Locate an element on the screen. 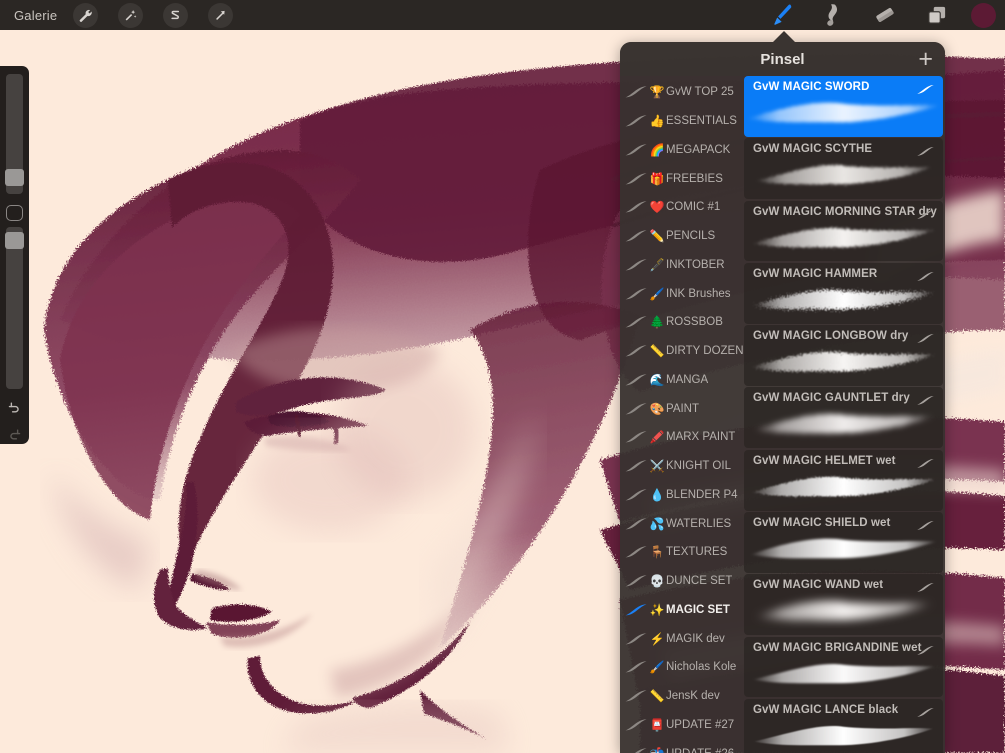 The height and width of the screenshot is (753, 1005). smudge-glyph is located at coordinates (832, 15).